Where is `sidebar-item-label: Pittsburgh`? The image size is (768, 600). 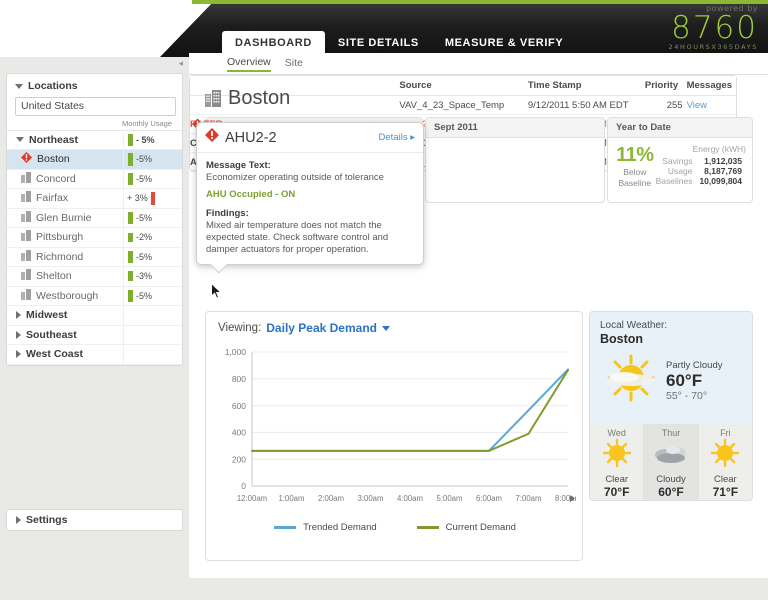 sidebar-item-label: Pittsburgh is located at coordinates (60, 237).